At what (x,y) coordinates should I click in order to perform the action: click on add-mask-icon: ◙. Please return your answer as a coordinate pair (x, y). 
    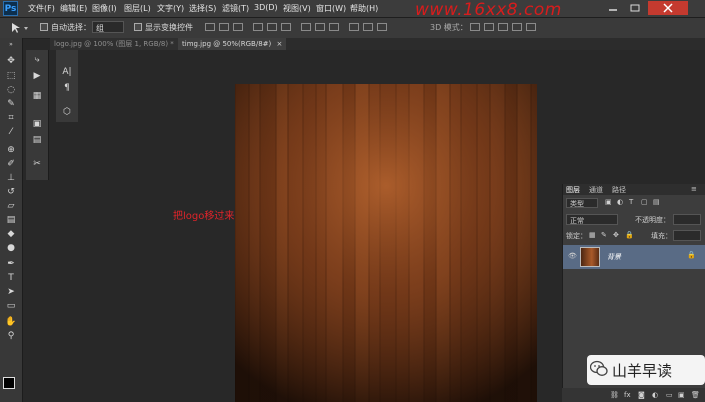
    Looking at the image, I should click on (641, 395).